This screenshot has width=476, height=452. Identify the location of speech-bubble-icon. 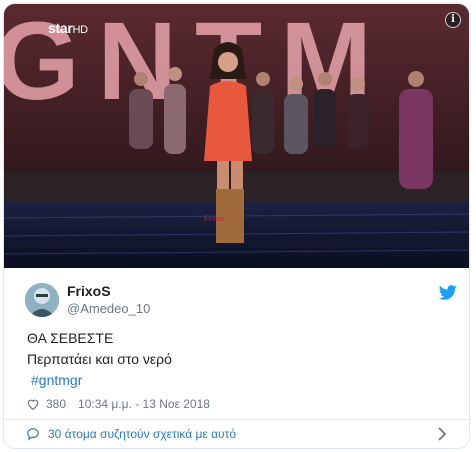
(33, 434).